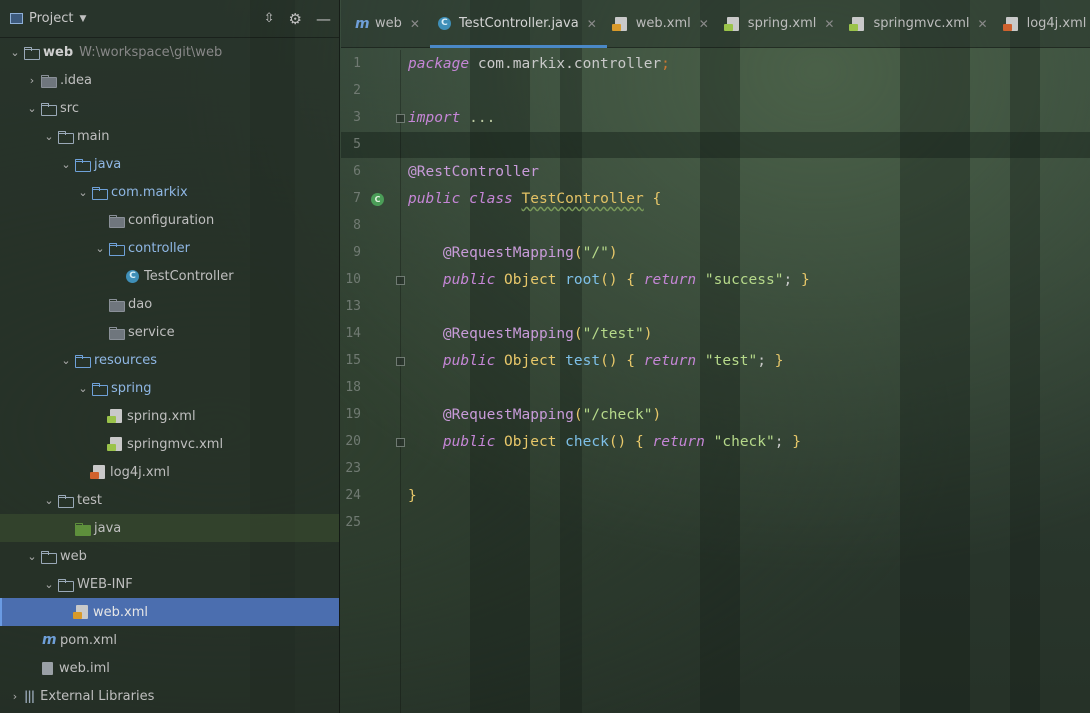 This screenshot has width=1090, height=713. What do you see at coordinates (269, 18) in the screenshot?
I see `collapse-all-icon: ⇳` at bounding box center [269, 18].